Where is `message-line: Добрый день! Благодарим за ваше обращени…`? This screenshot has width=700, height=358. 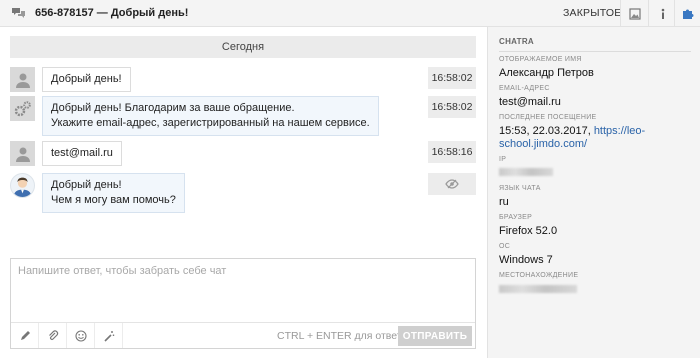
message-line: Добрый день! Благодарим за ваше обращени… is located at coordinates (173, 108).